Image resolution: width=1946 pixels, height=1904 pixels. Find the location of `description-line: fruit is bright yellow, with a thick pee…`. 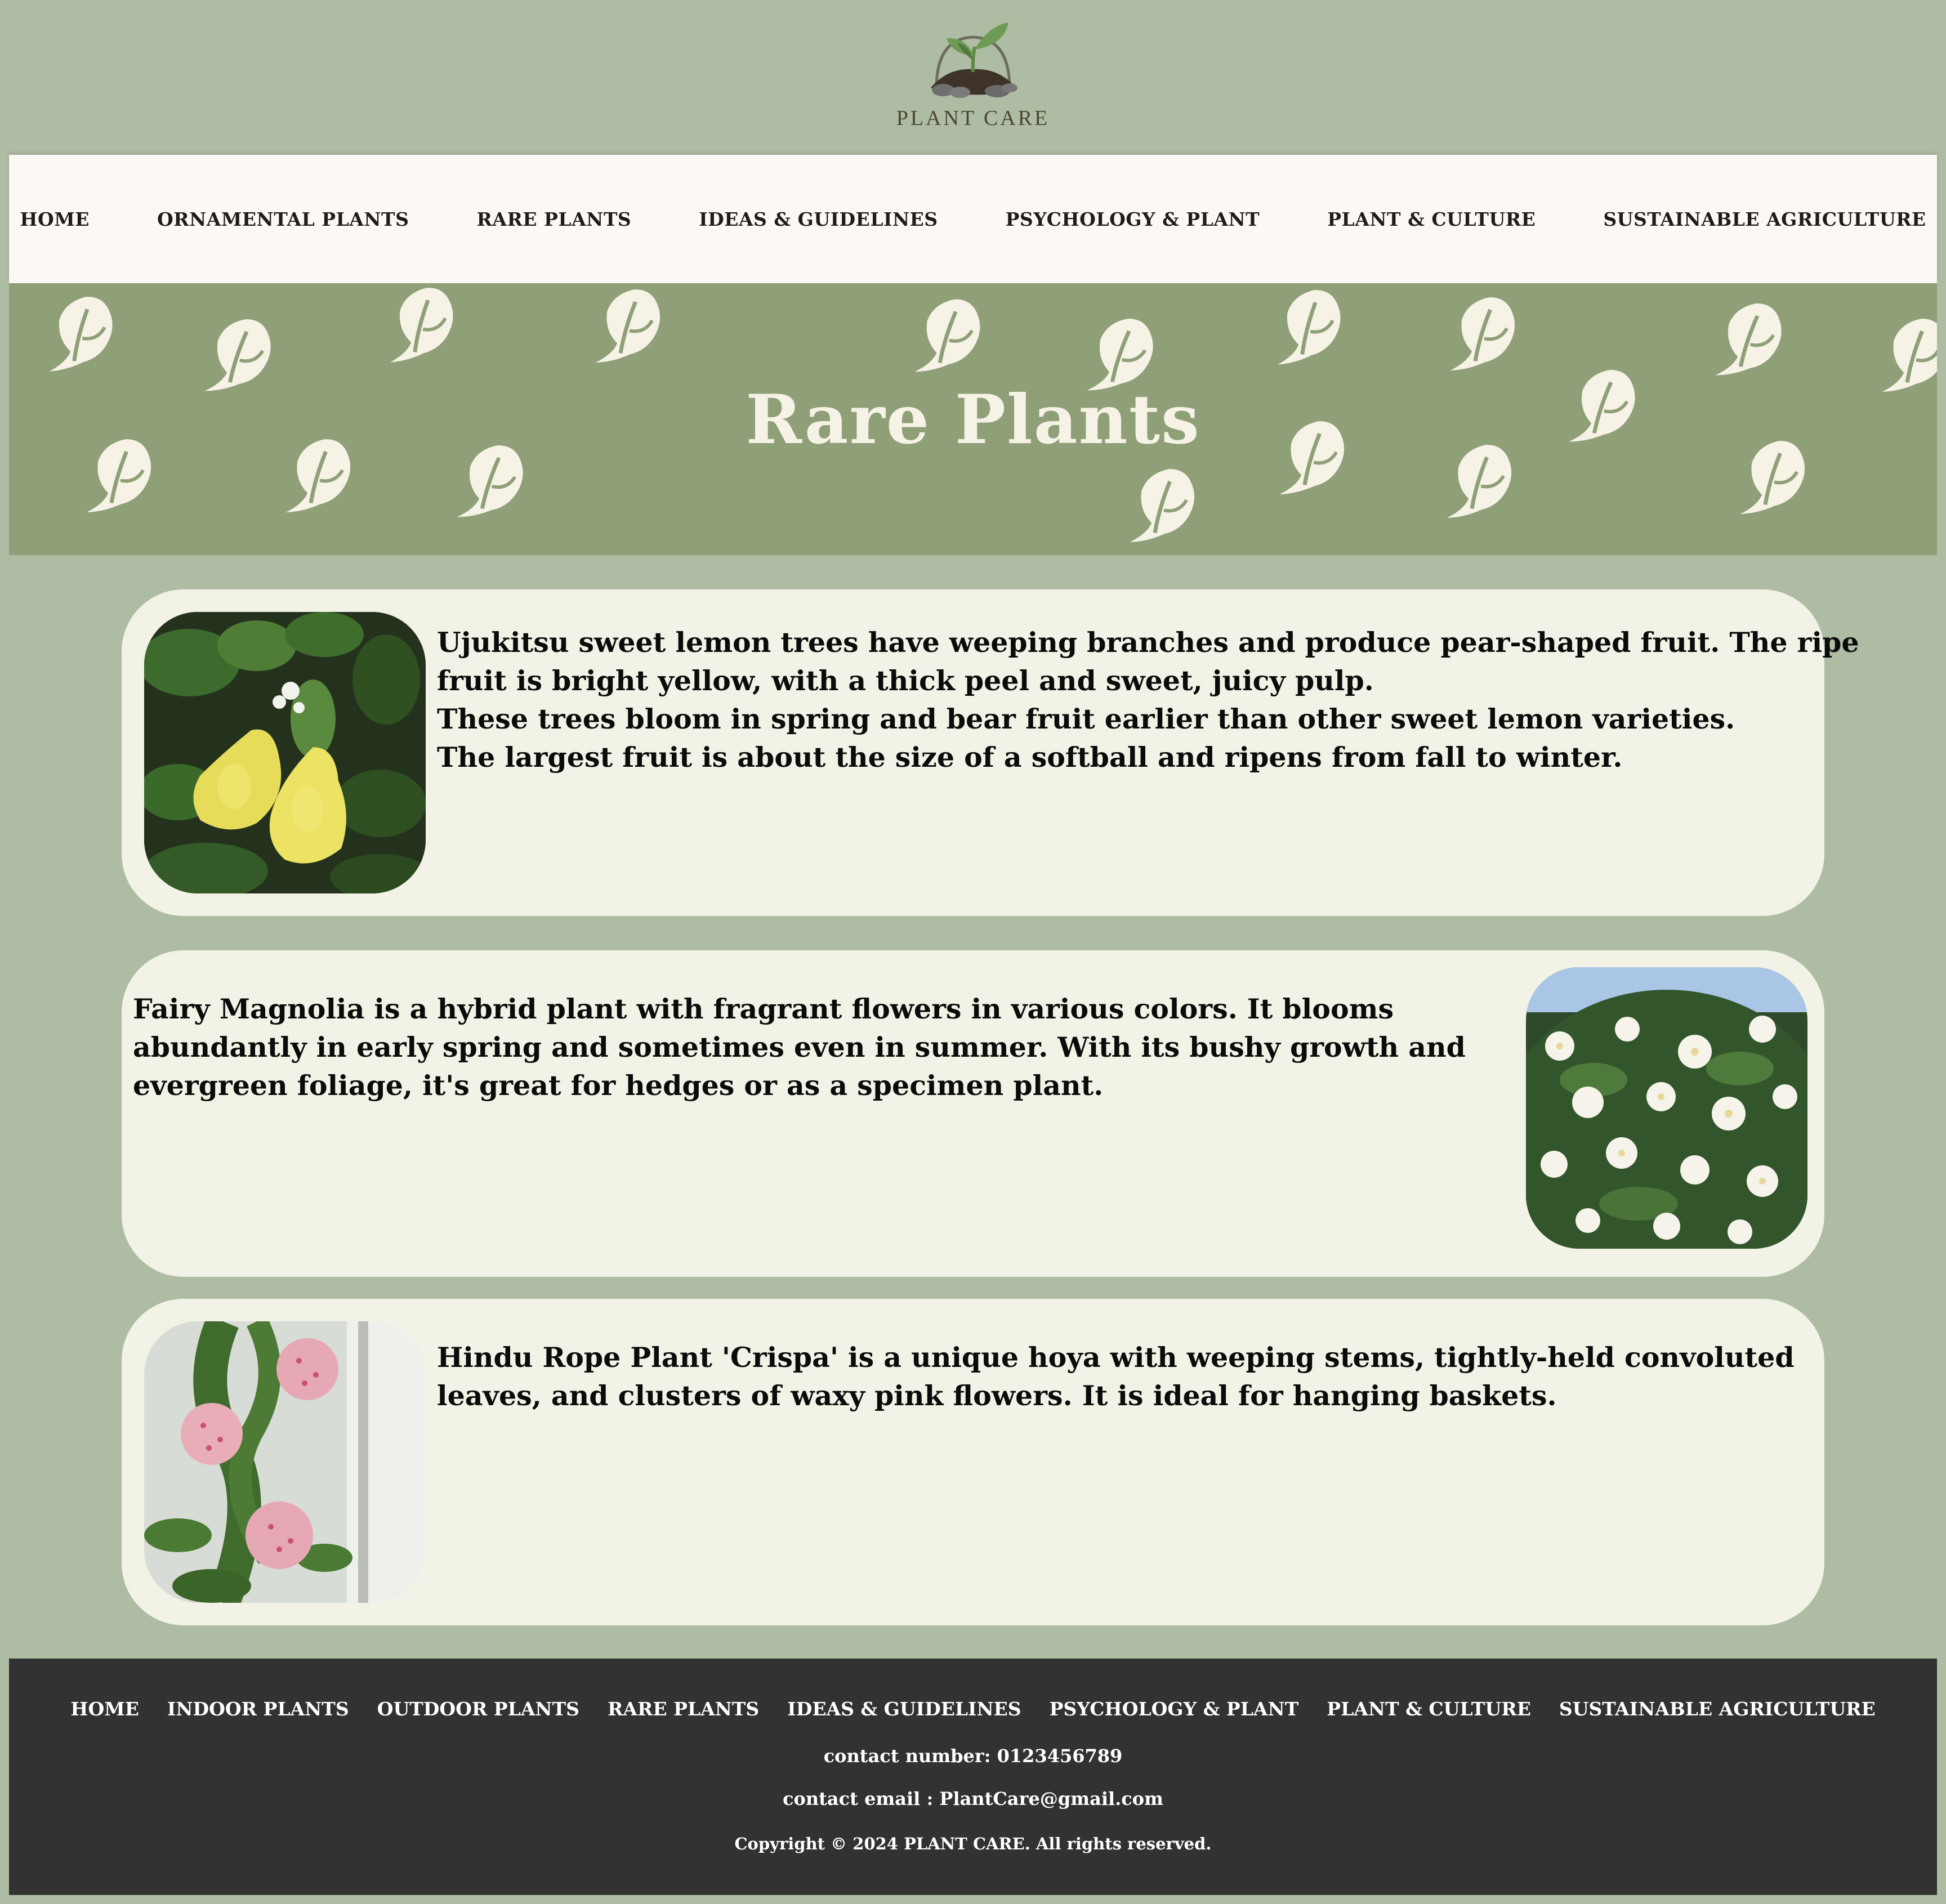

description-line: fruit is bright yellow, with a thick pee… is located at coordinates (905, 680).